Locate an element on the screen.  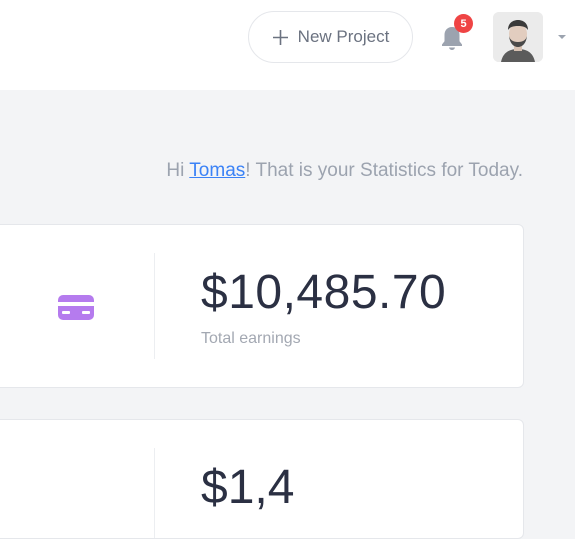
user-photo is located at coordinates (518, 37).